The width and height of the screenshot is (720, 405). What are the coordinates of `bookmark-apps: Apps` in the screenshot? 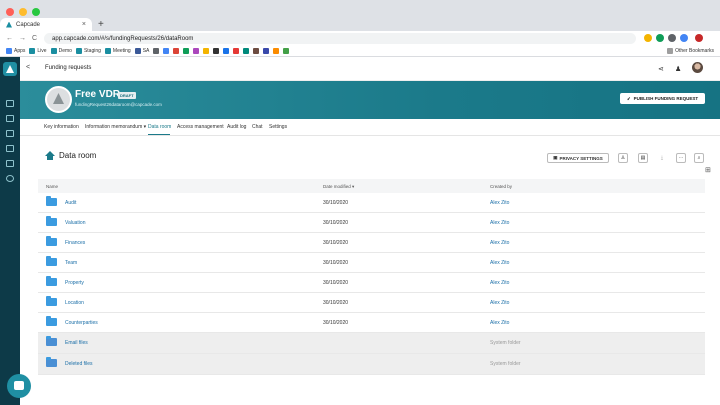 It's located at (15, 51).